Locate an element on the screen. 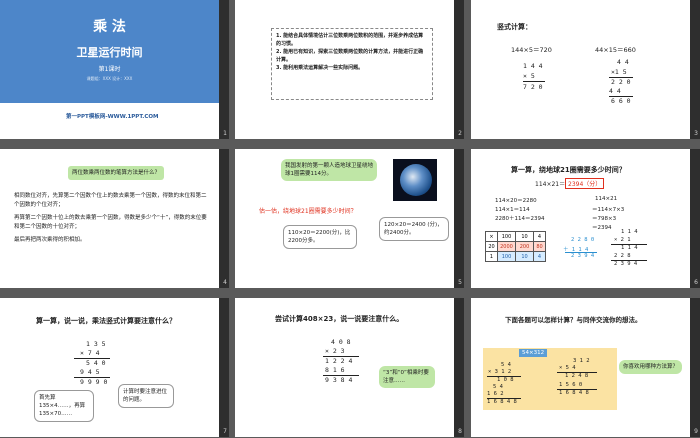 This screenshot has width=700, height=438. slide-6-answer: 2394（分） is located at coordinates (585, 183).